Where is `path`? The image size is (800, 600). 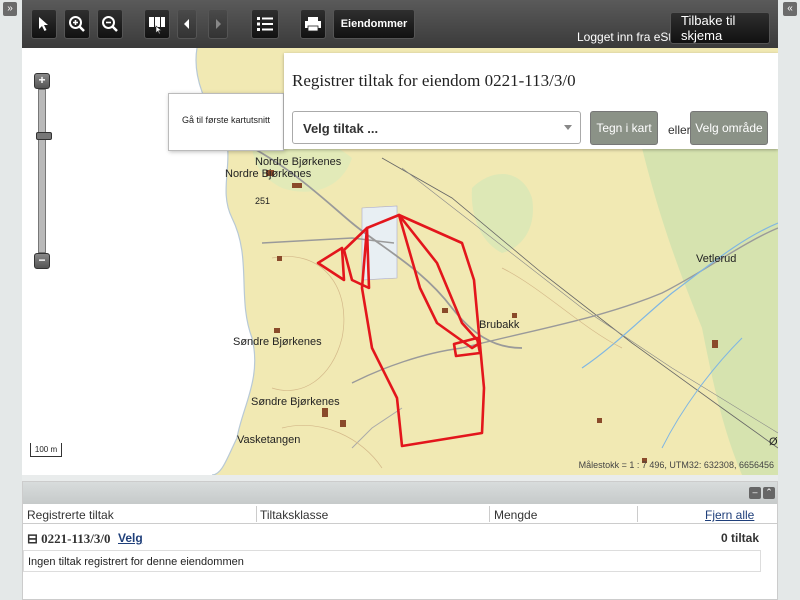 path is located at coordinates (377, 428).